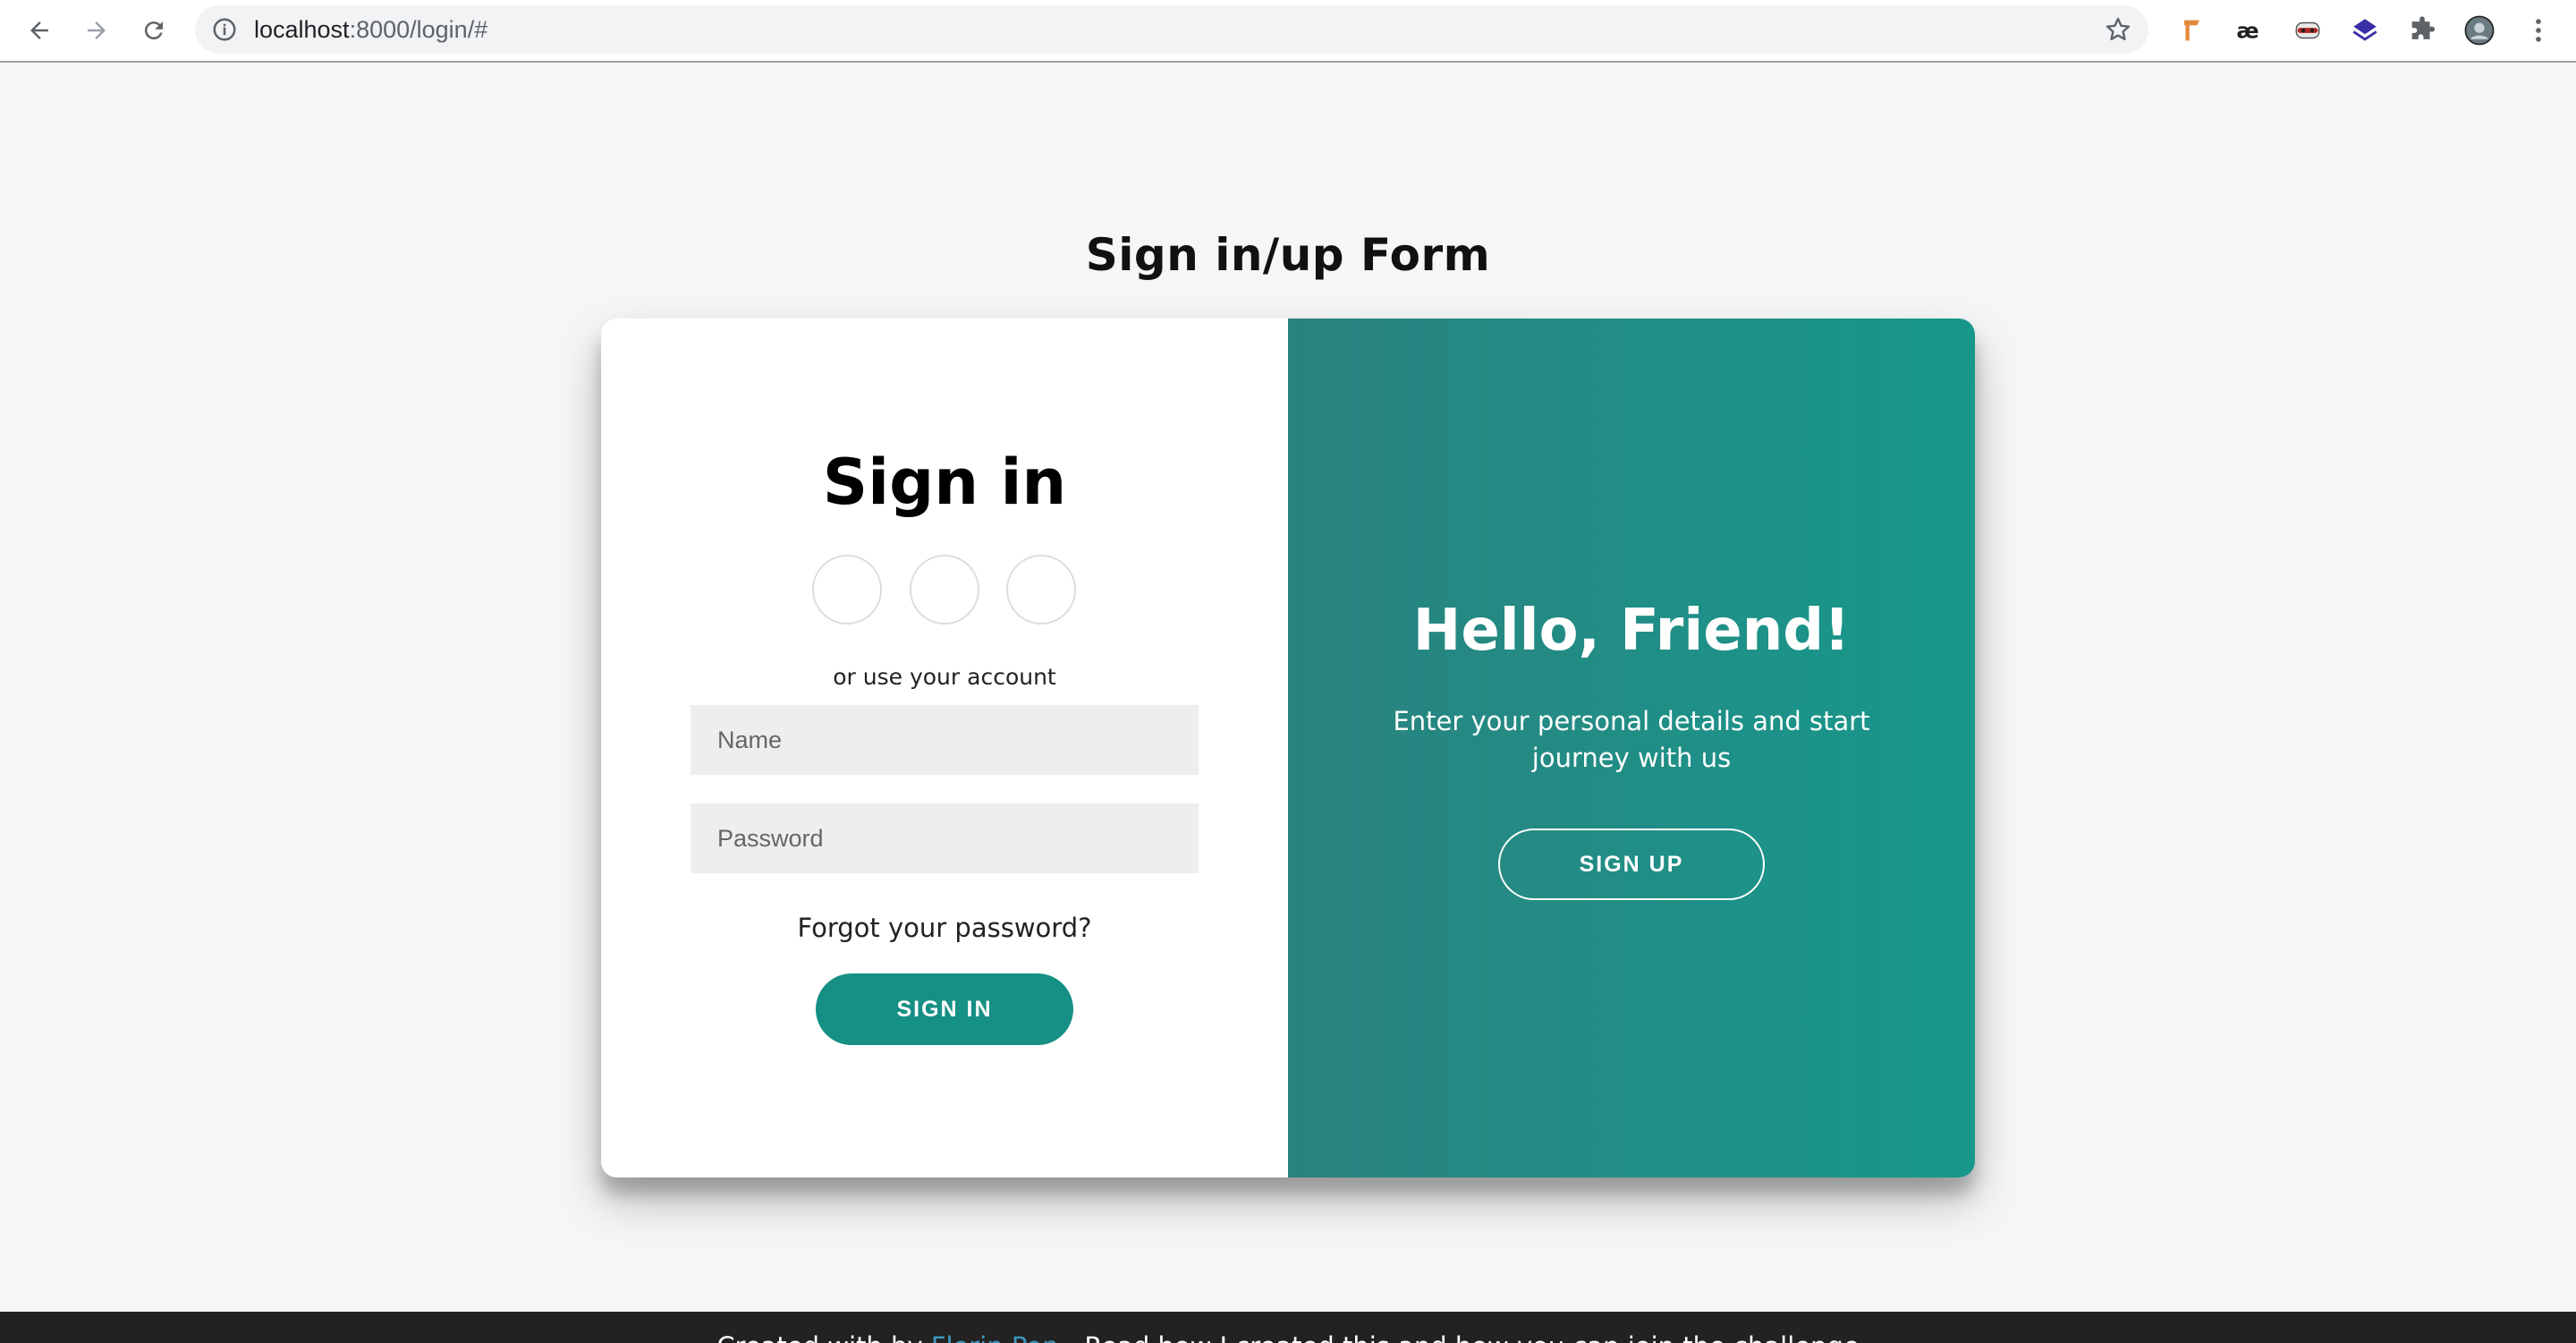 Image resolution: width=2576 pixels, height=1343 pixels. What do you see at coordinates (224, 29) in the screenshot?
I see `info-icon` at bounding box center [224, 29].